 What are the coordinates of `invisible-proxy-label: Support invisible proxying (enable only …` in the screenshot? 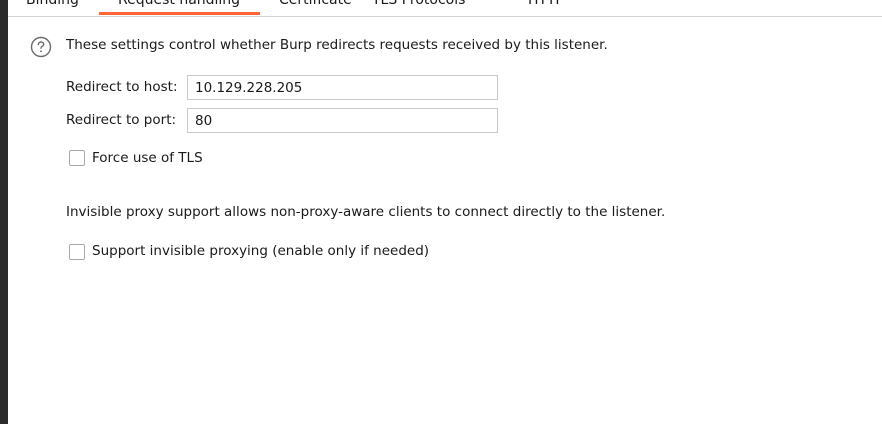 It's located at (261, 251).